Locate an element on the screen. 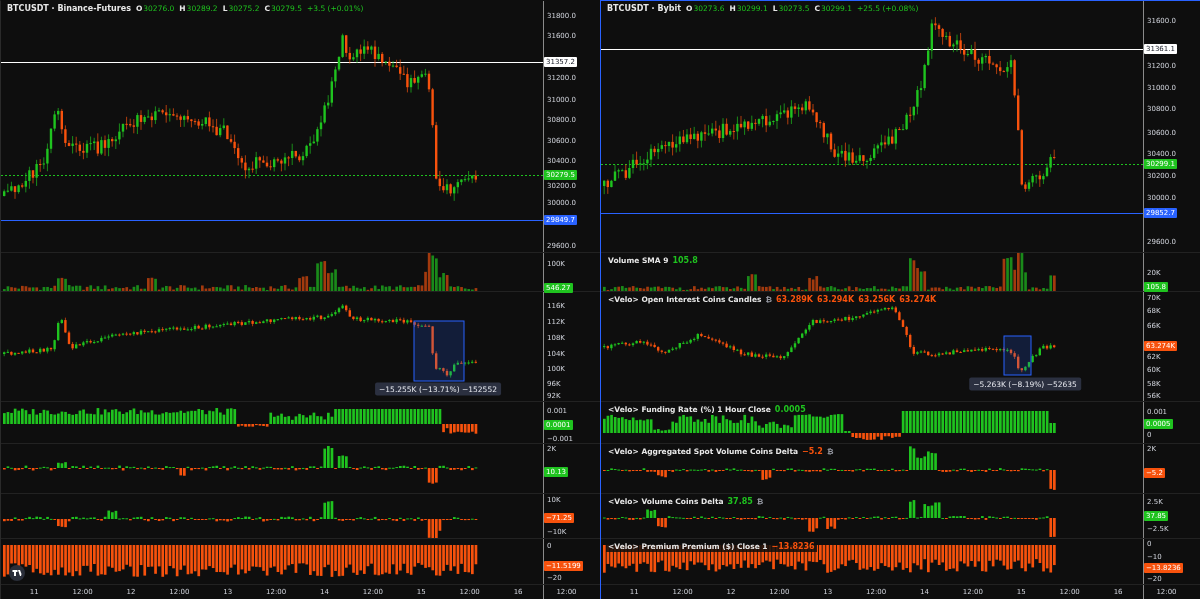 This screenshot has width=1200, height=599. indicator-value: 63.289K is located at coordinates (795, 299).